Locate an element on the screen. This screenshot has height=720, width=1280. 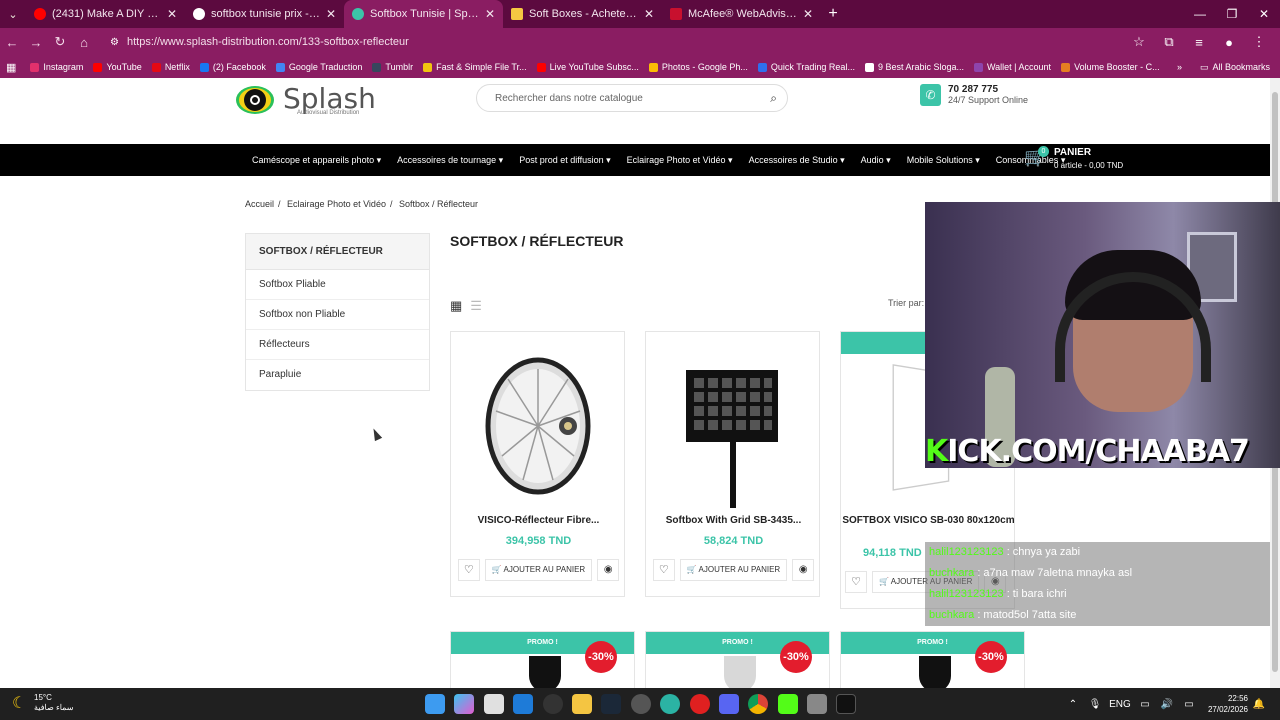
subcategory-reflecteurs: Réflecteurs is located at coordinates (337, 345).